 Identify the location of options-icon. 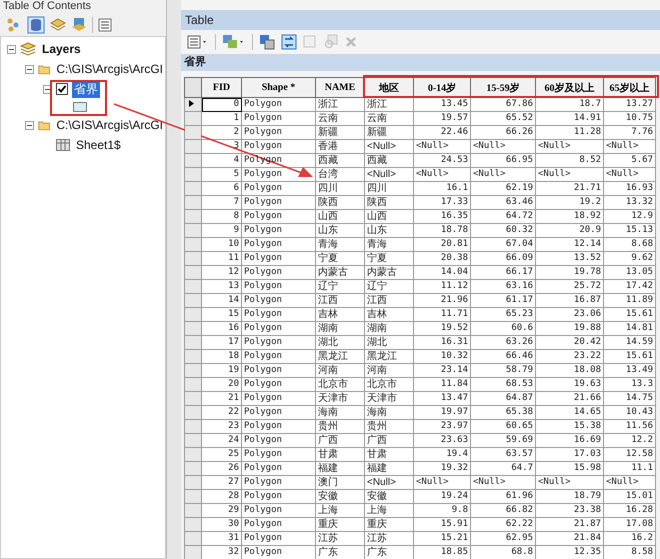
(105, 25).